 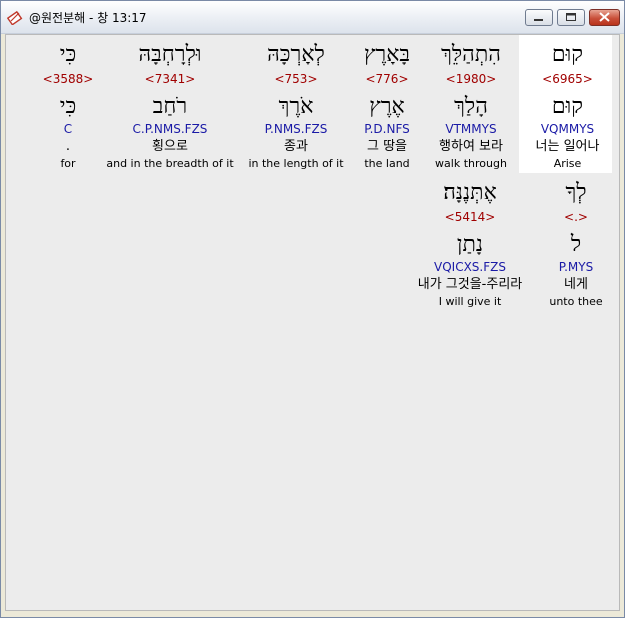 What do you see at coordinates (471, 163) in the screenshot?
I see `english-gloss: walk through` at bounding box center [471, 163].